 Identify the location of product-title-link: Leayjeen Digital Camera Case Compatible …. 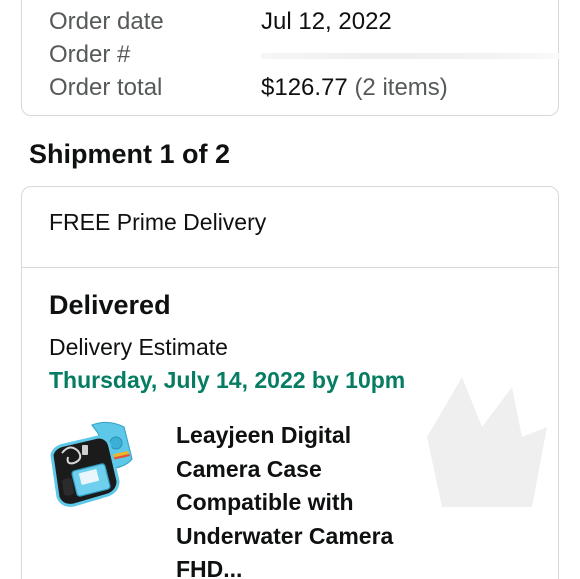
(301, 499).